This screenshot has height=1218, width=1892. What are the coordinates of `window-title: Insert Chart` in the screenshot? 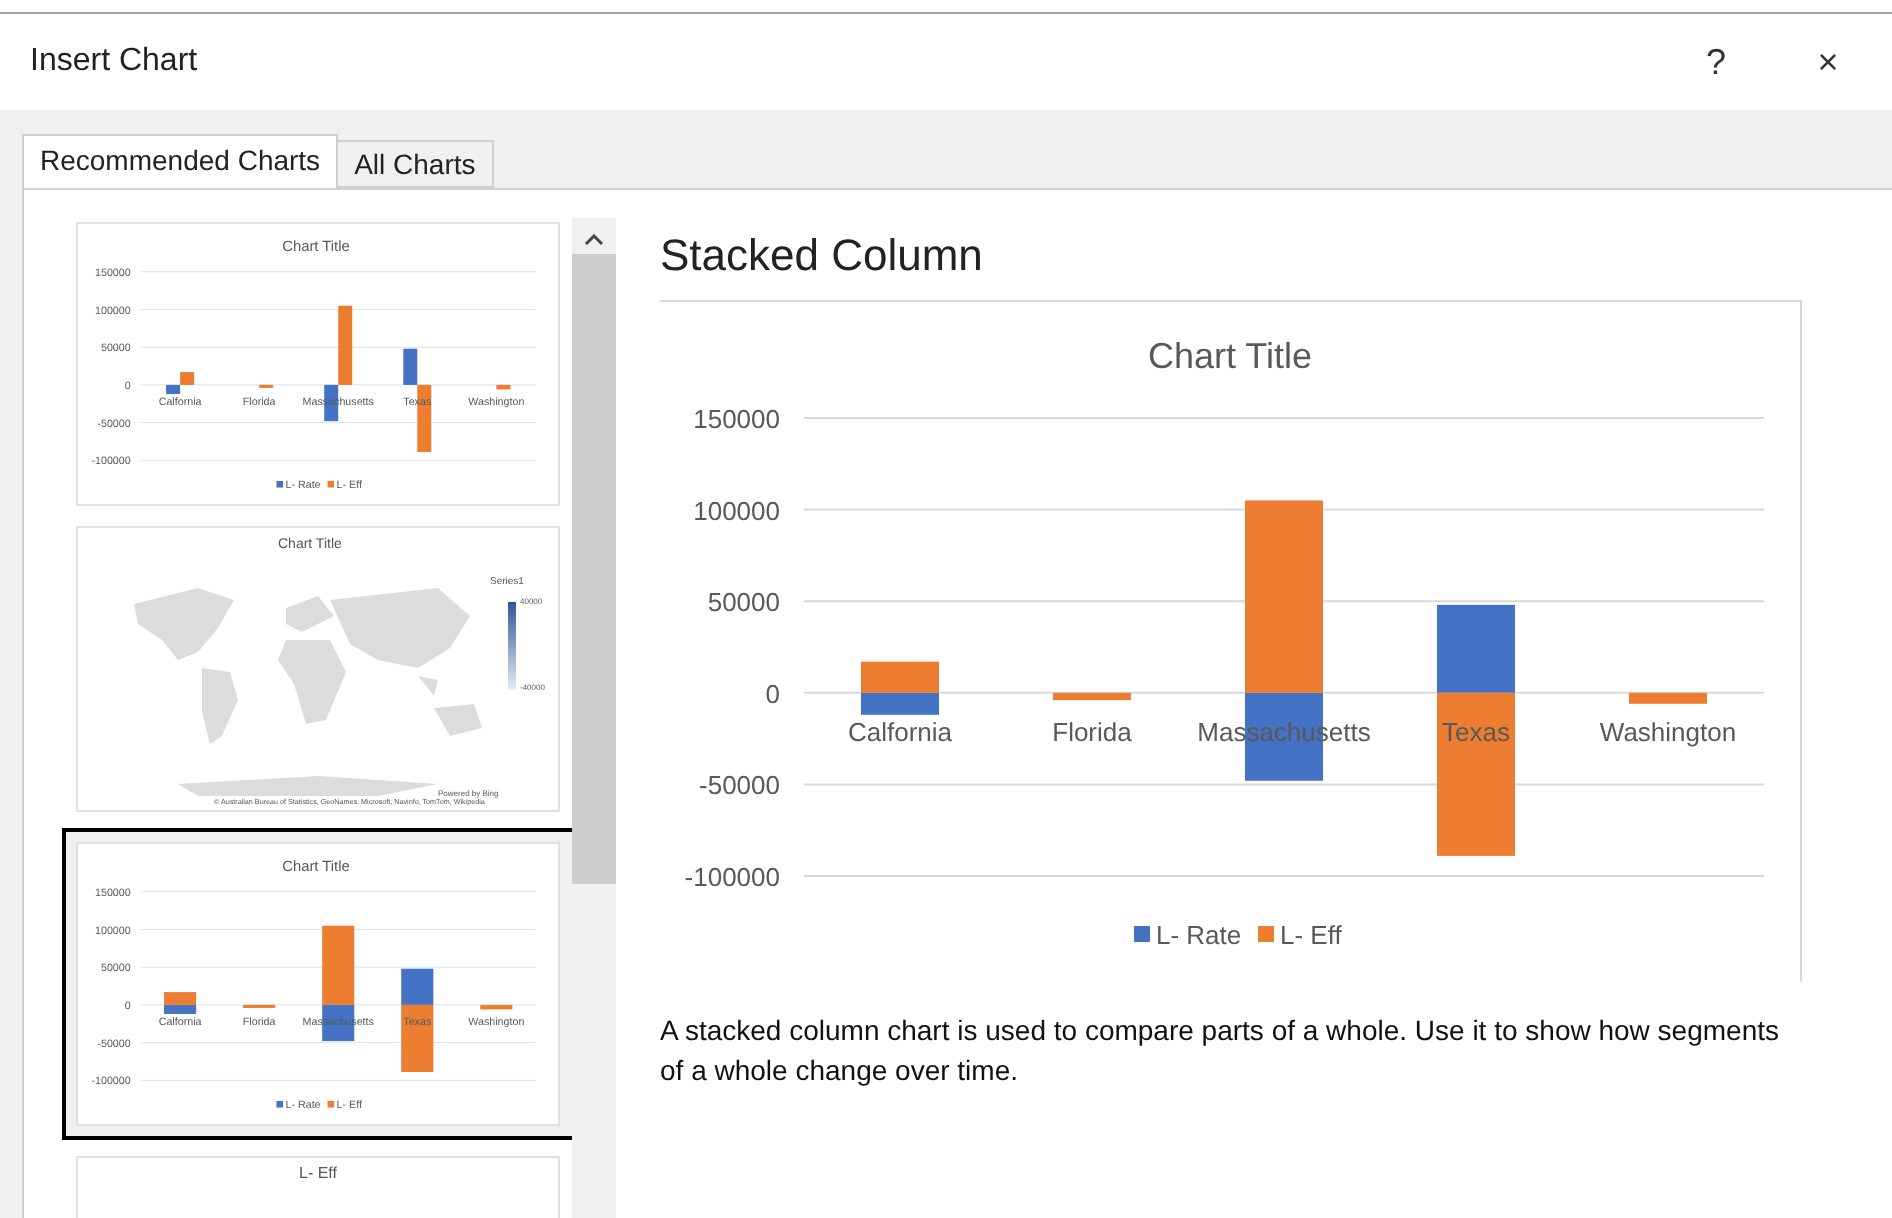 It's located at (115, 62).